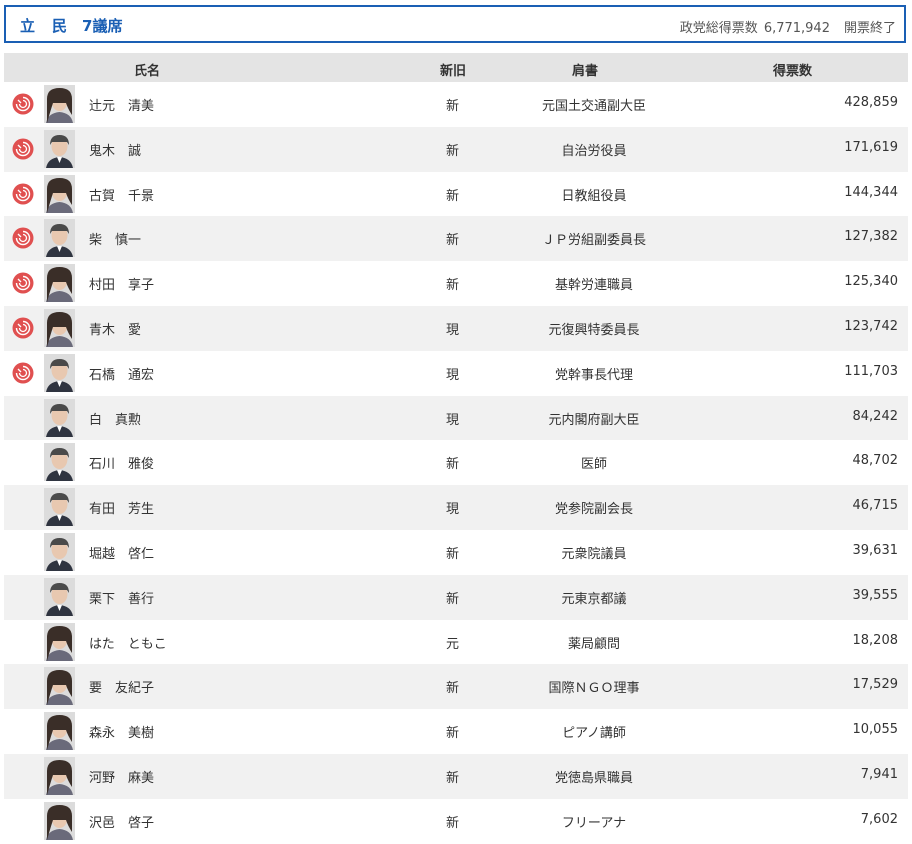  I want to click on candidate-name: 栗下 善行, so click(122, 599).